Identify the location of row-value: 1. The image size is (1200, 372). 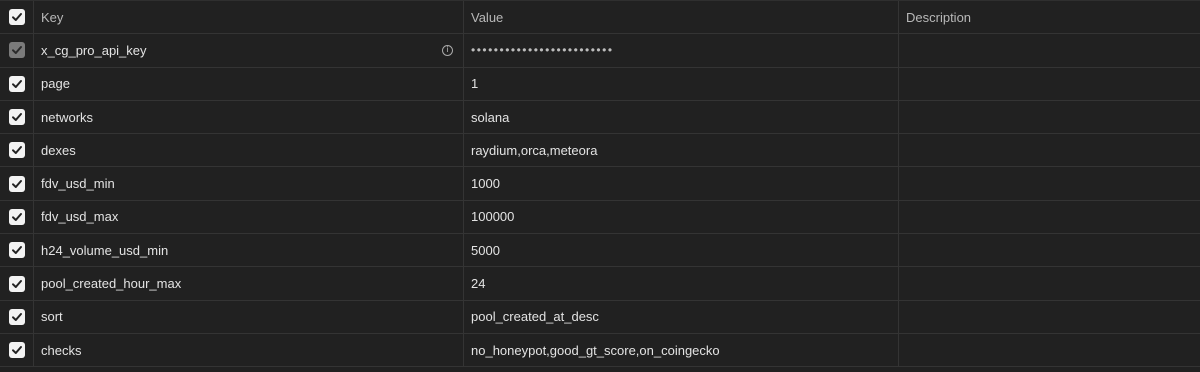
(475, 84).